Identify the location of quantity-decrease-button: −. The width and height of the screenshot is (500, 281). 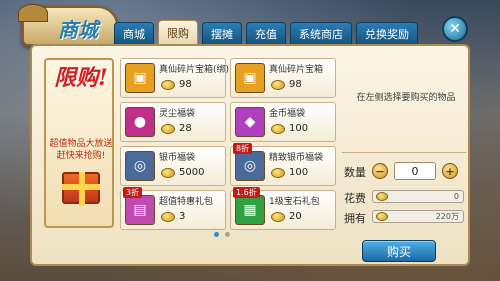
(380, 171).